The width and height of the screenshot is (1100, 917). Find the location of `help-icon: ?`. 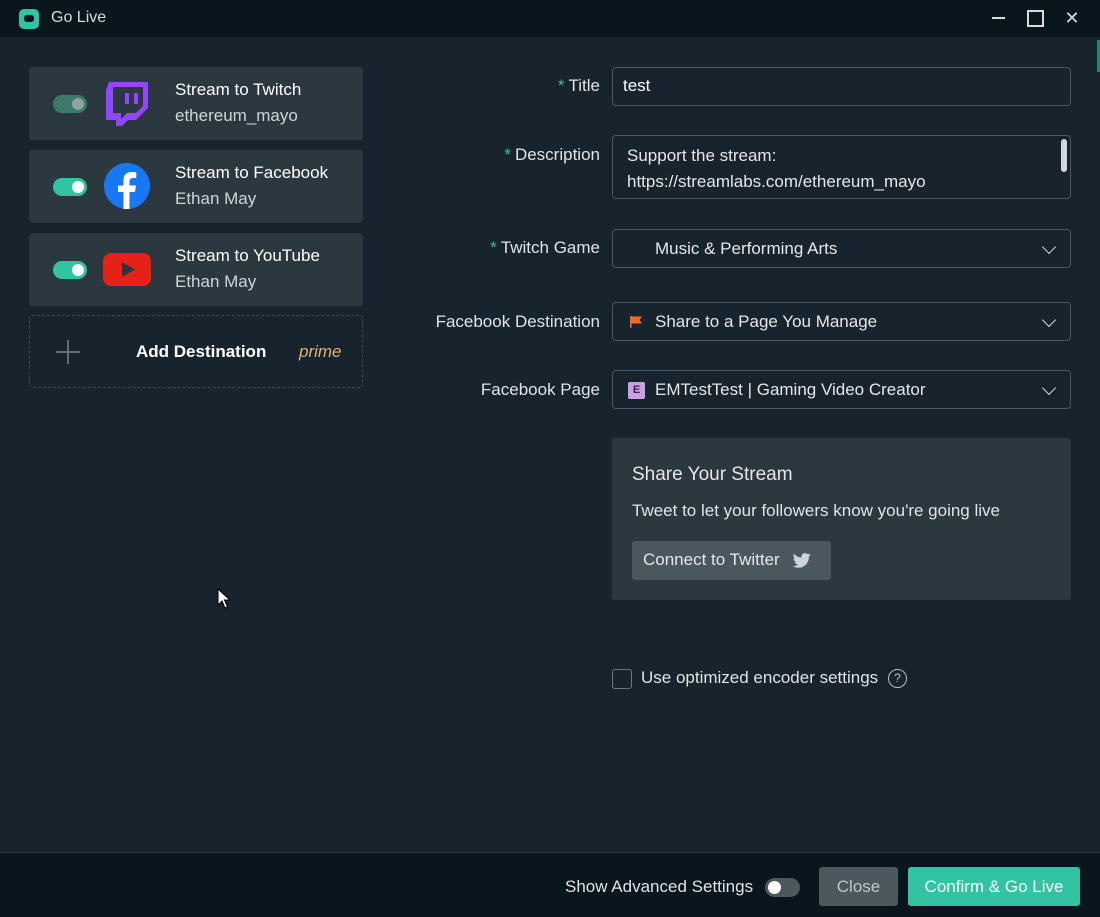

help-icon: ? is located at coordinates (897, 678).